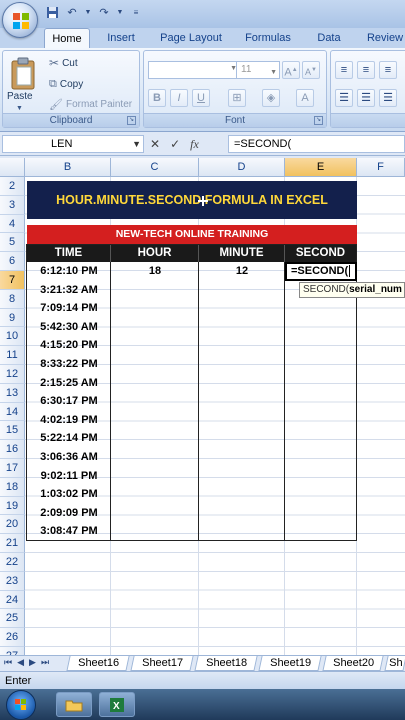 This screenshot has height=720, width=405. What do you see at coordinates (32, 662) in the screenshot?
I see `next-sheet-icon: ▶` at bounding box center [32, 662].